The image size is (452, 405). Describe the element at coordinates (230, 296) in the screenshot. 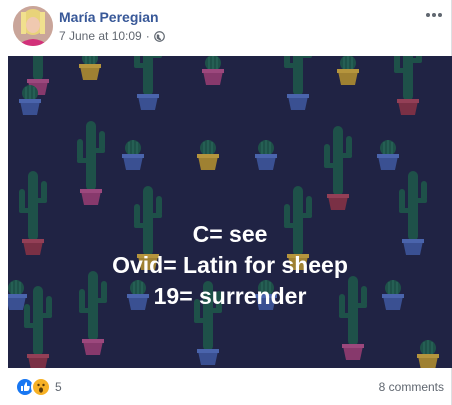

I see `caption-line-3: 19= surrender` at that location.